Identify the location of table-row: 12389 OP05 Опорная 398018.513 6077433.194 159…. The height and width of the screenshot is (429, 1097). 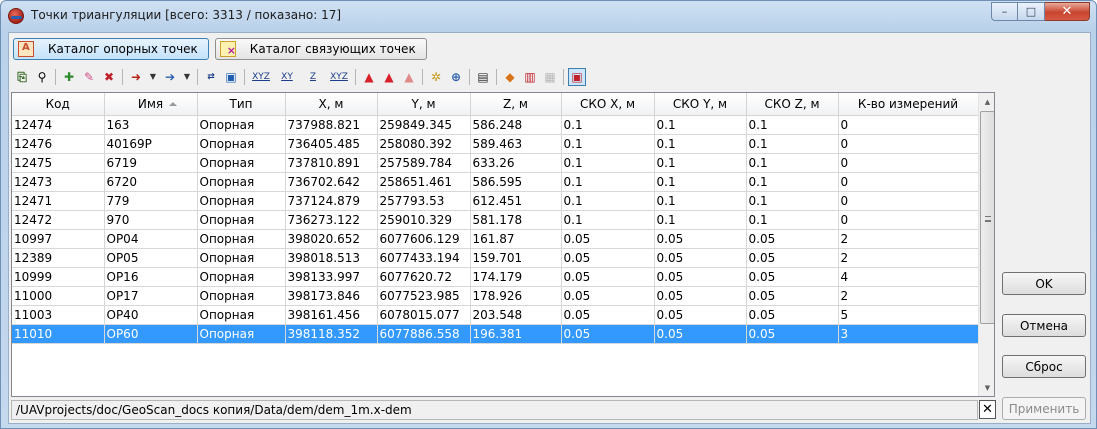
(495, 258).